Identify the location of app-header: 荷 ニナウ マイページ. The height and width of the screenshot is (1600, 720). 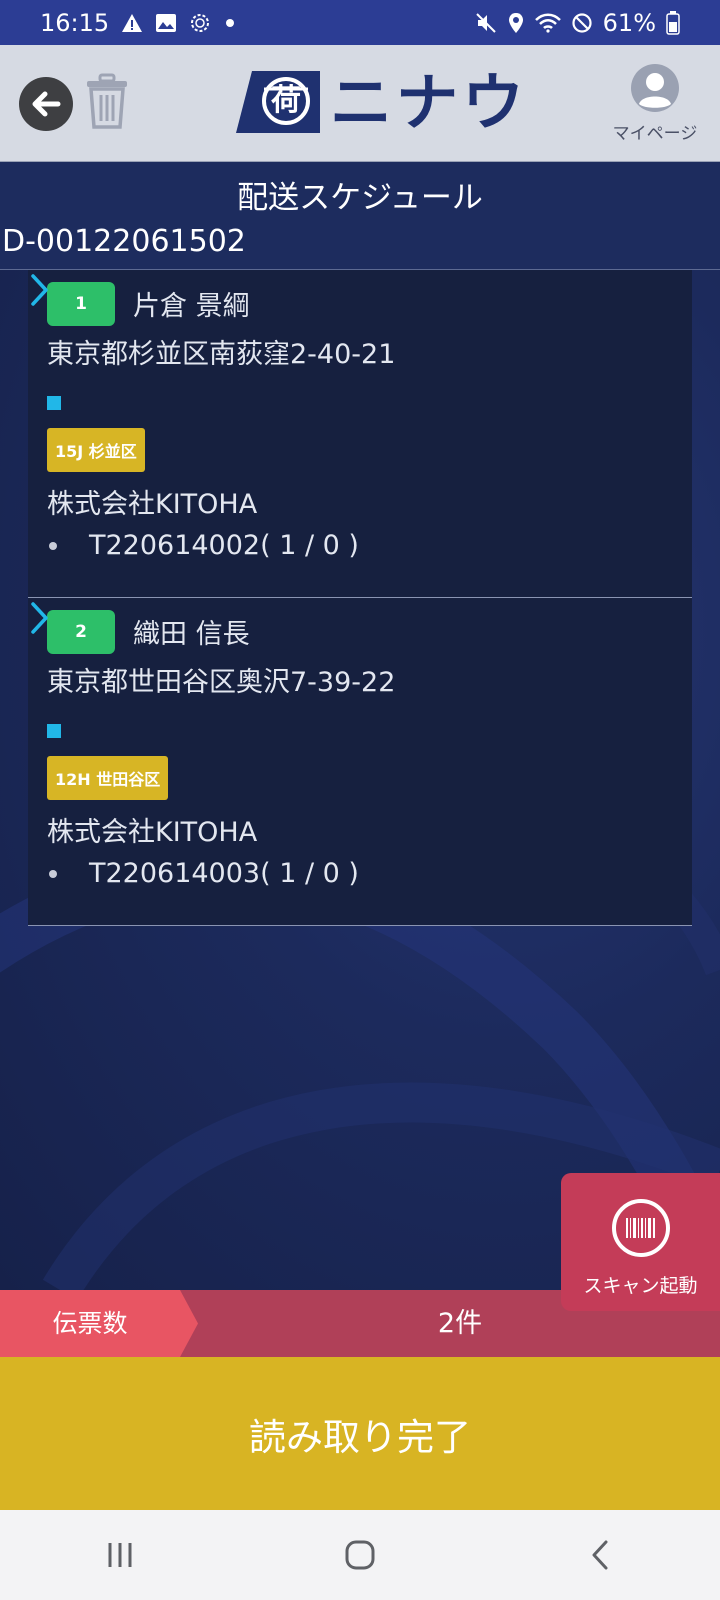
(360, 103).